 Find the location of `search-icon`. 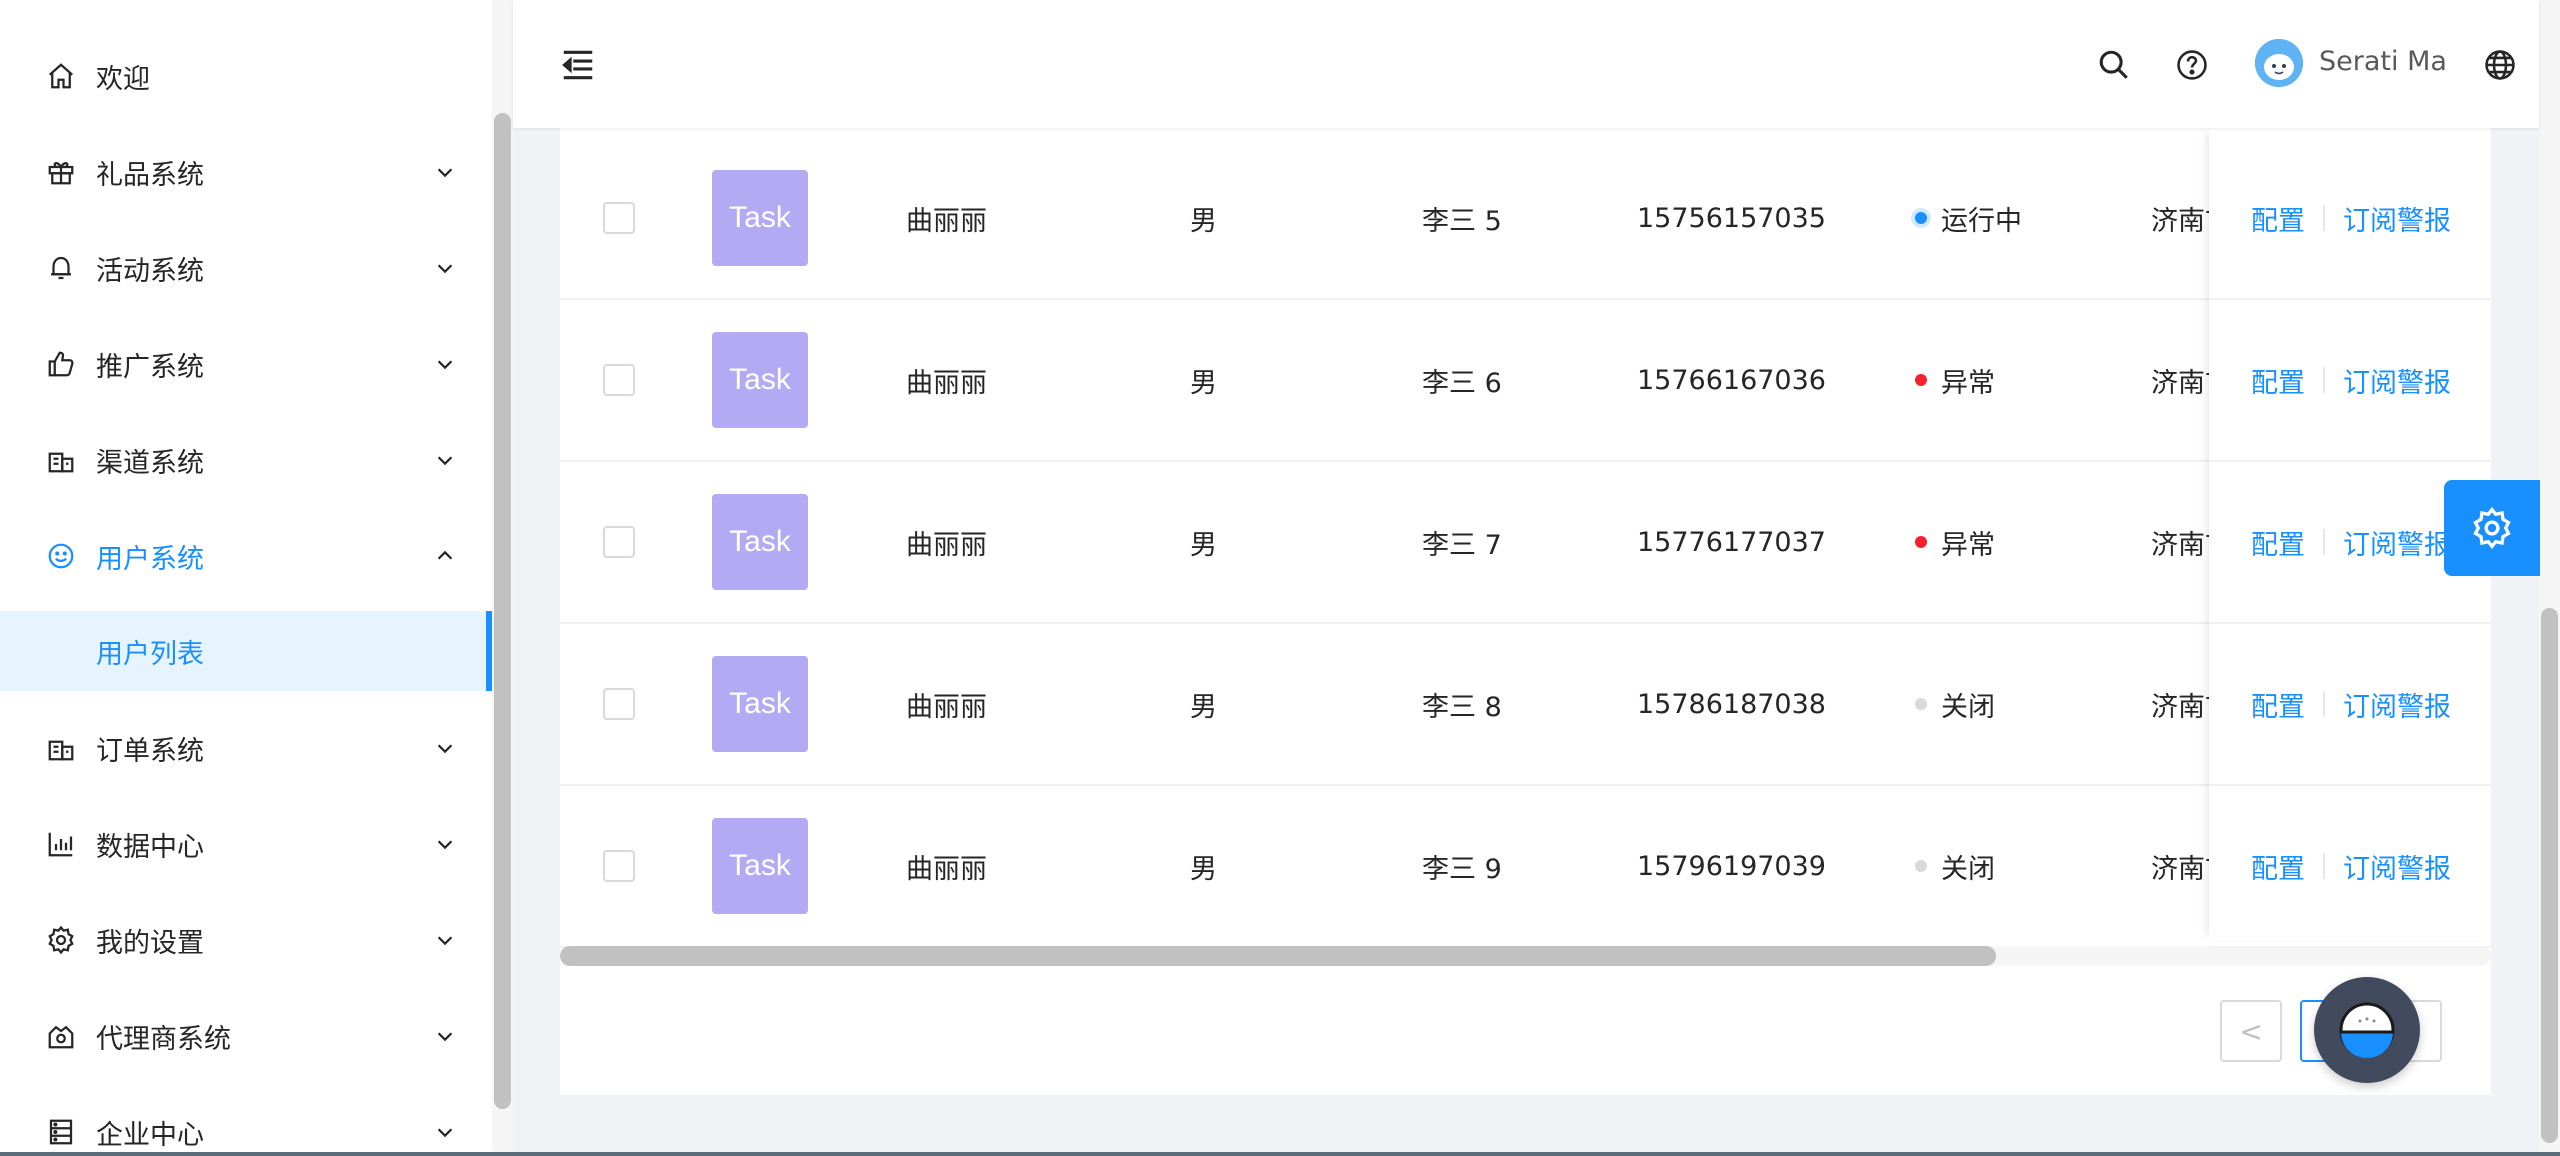

search-icon is located at coordinates (2114, 65).